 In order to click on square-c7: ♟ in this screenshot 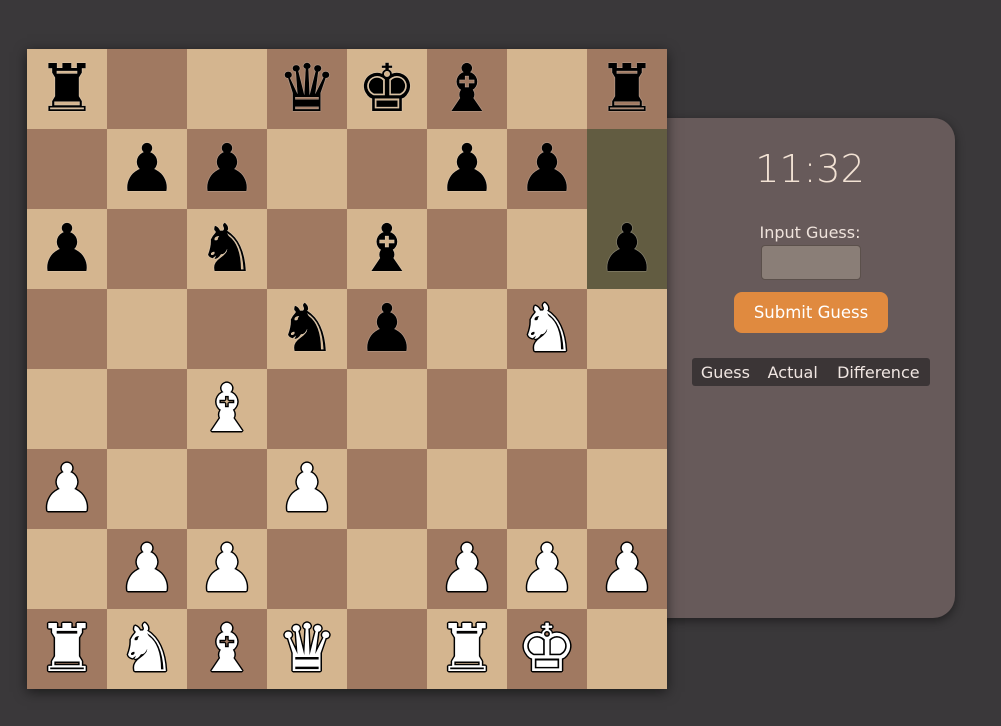, I will do `click(227, 169)`.